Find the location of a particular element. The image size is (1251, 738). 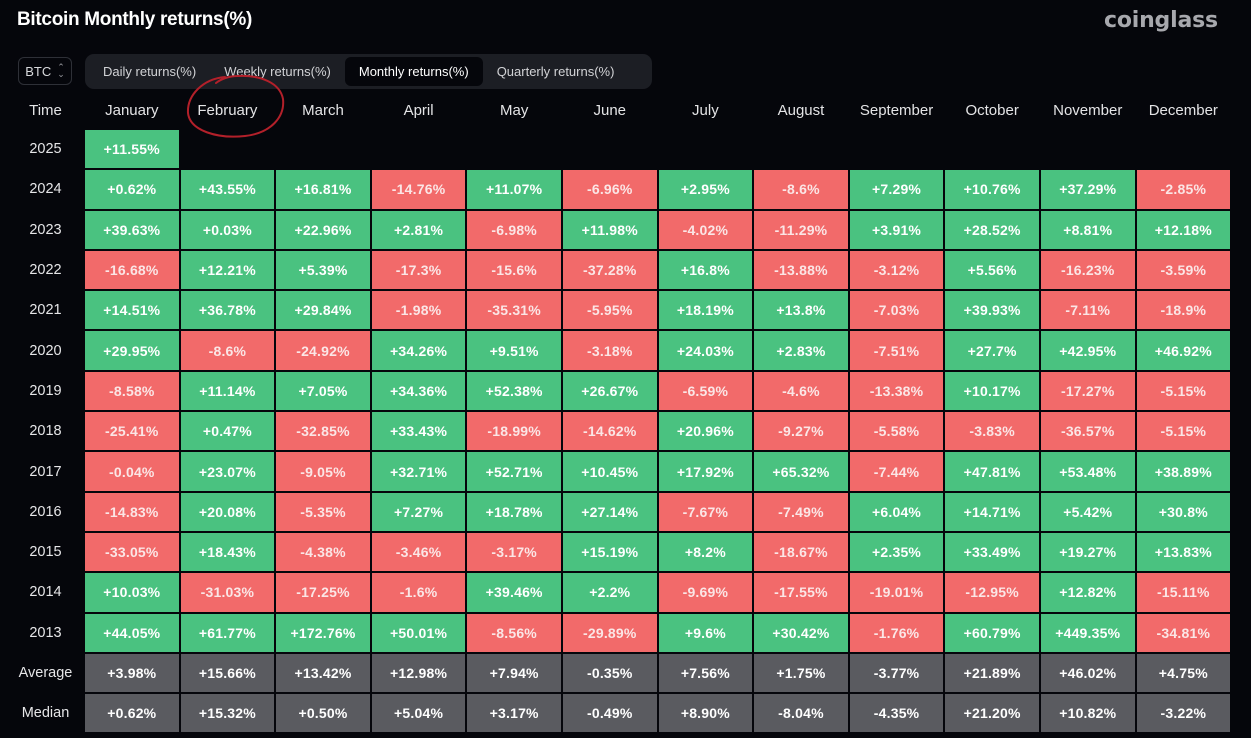

return-cell: +50.01% is located at coordinates (418, 632).